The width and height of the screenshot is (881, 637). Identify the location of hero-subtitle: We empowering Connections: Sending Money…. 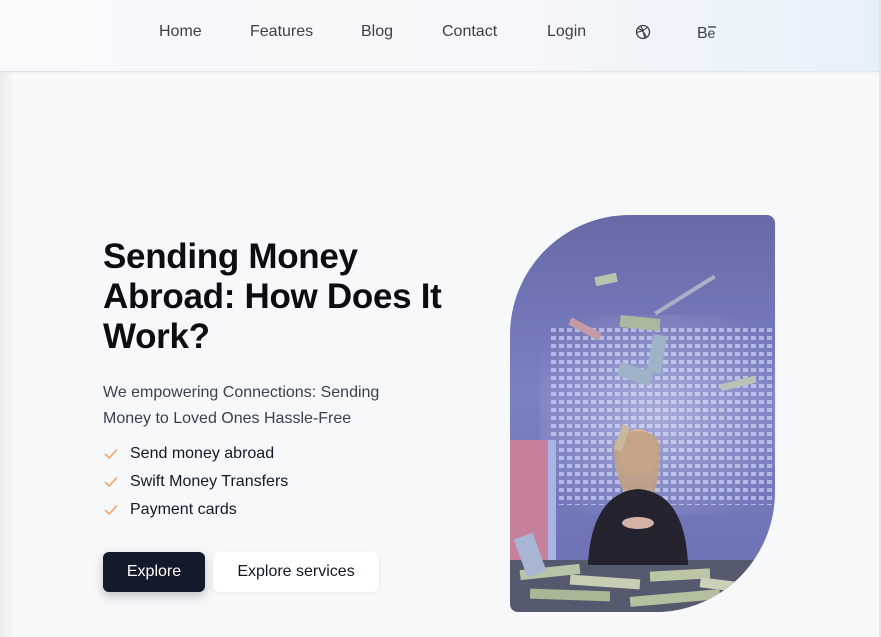
(241, 405).